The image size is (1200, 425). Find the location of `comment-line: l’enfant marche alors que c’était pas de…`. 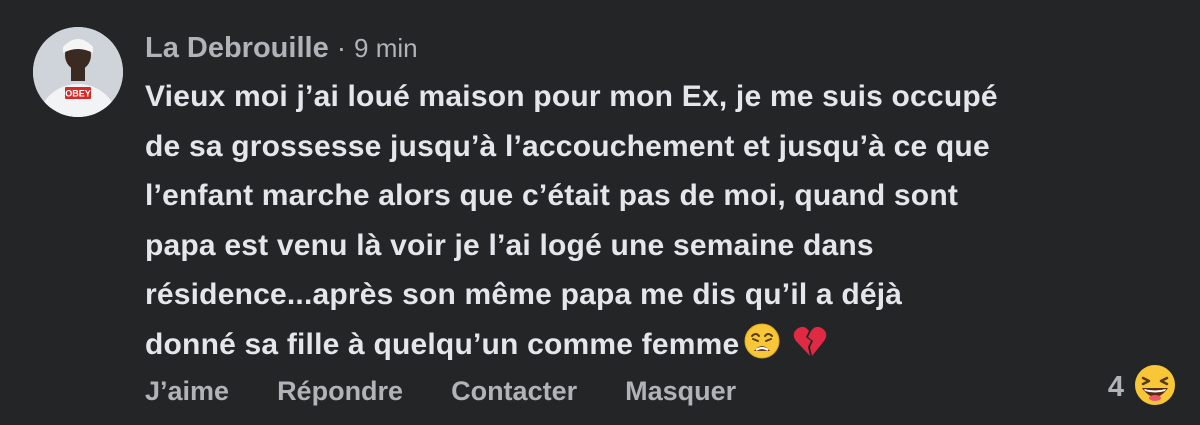

comment-line: l’enfant marche alors que c’était pas de… is located at coordinates (552, 195).